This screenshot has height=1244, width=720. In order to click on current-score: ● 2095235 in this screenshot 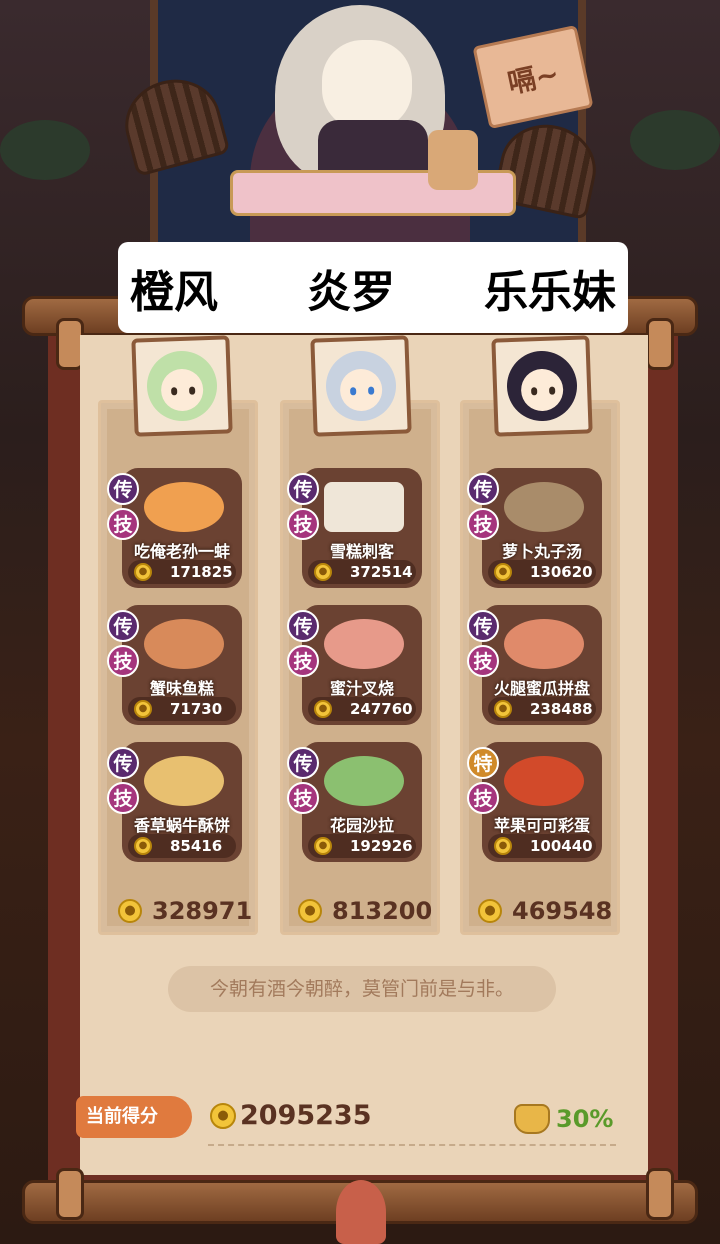, I will do `click(291, 1115)`.